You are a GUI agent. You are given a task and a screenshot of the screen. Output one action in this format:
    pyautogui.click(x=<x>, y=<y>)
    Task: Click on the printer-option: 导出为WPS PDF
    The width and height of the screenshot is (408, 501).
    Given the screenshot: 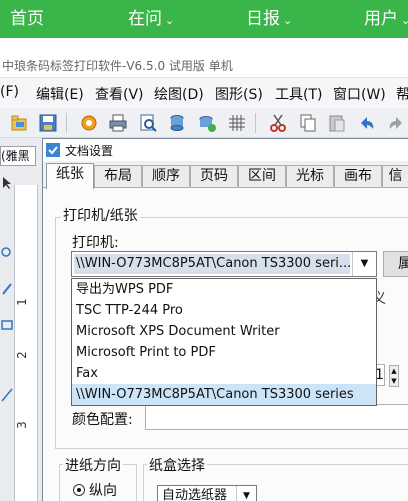 What is the action you would take?
    pyautogui.click(x=224, y=289)
    